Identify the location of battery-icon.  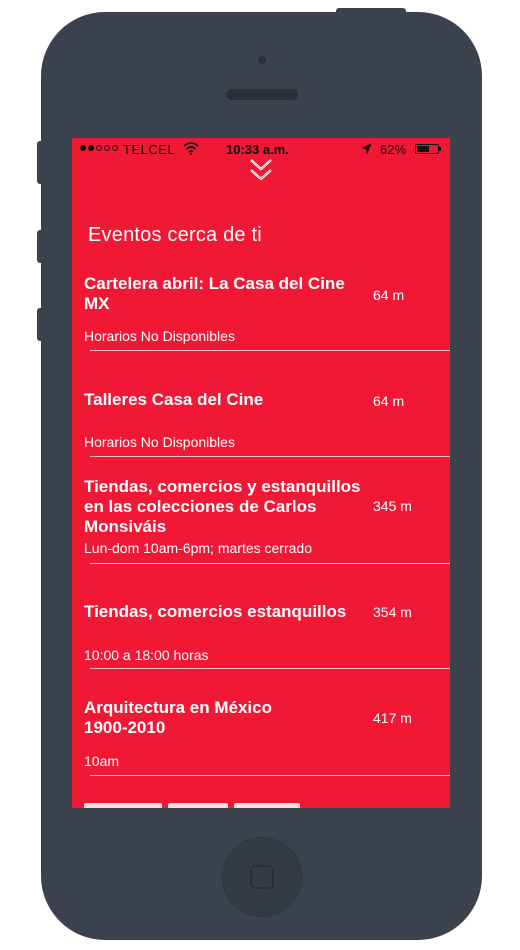
(427, 149).